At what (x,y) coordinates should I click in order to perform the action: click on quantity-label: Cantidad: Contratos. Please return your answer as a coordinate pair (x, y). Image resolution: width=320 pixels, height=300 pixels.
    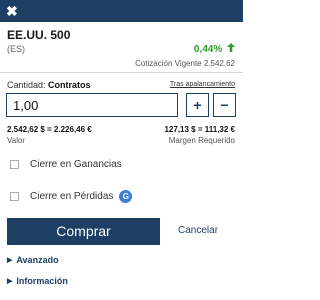
    Looking at the image, I should click on (49, 85).